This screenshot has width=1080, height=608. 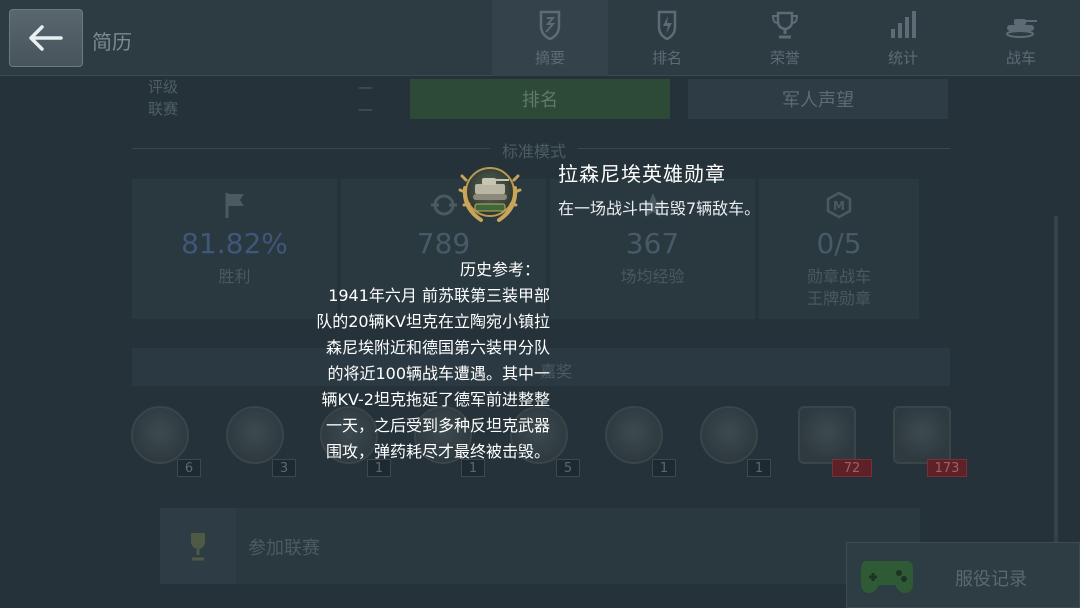 What do you see at coordinates (887, 577) in the screenshot?
I see `gamepad-icon` at bounding box center [887, 577].